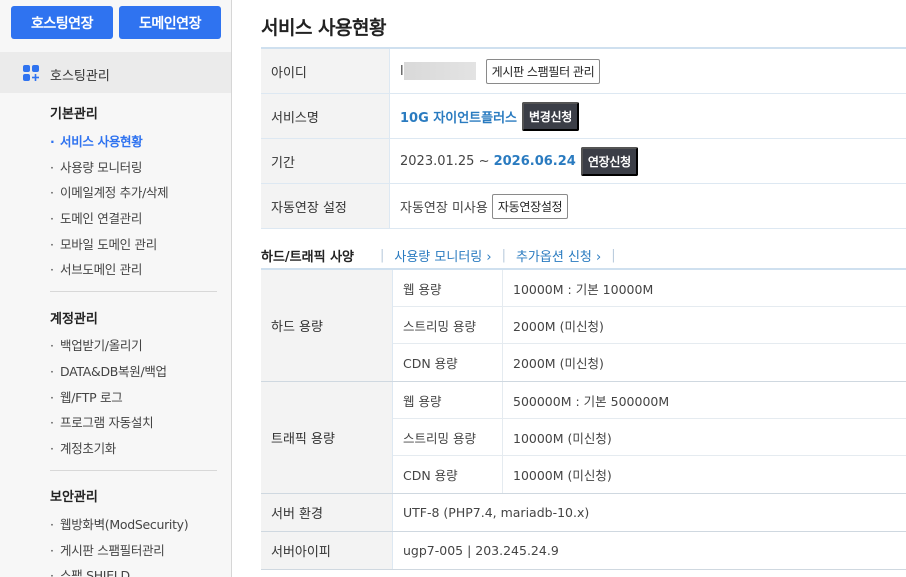 Image resolution: width=906 pixels, height=577 pixels. I want to click on sidebar-item-label: 도메인 연결관리, so click(101, 218).